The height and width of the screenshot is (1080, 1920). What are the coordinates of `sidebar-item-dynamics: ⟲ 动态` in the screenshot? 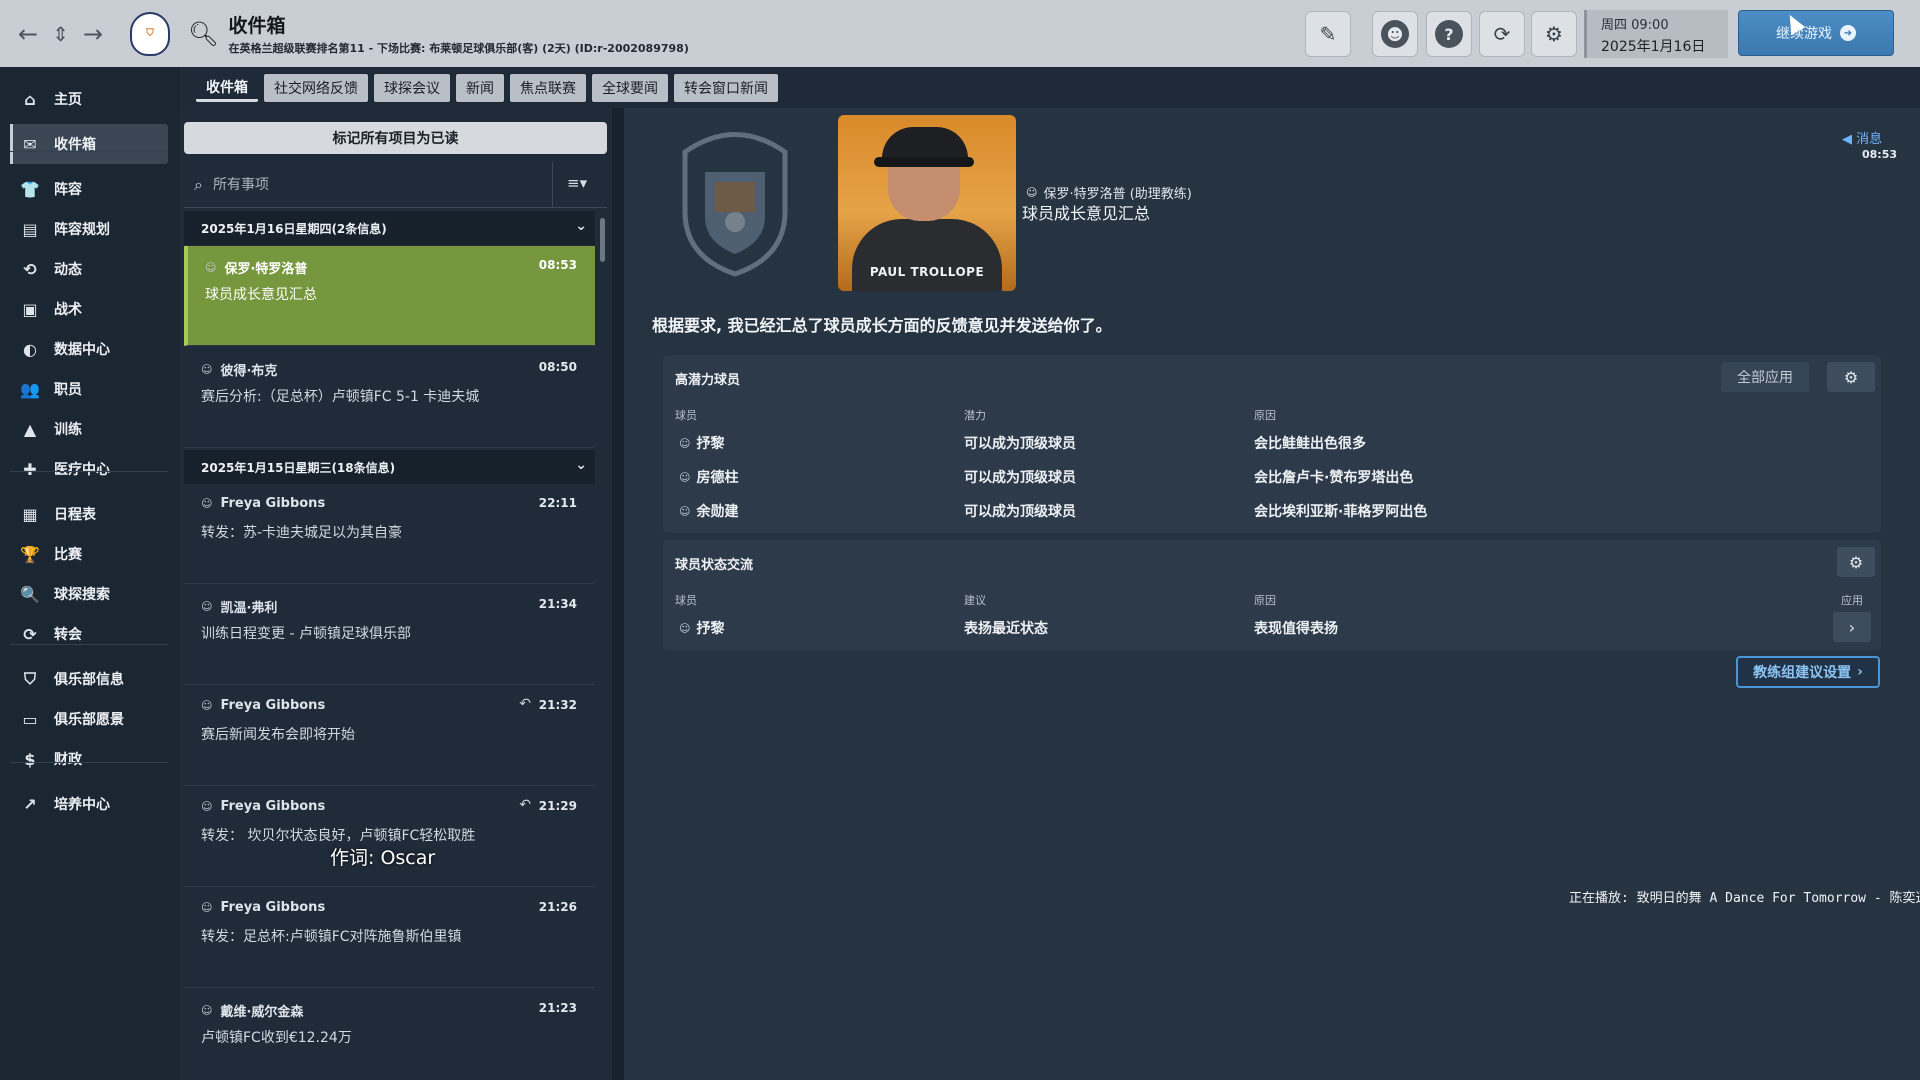 It's located at (89, 269).